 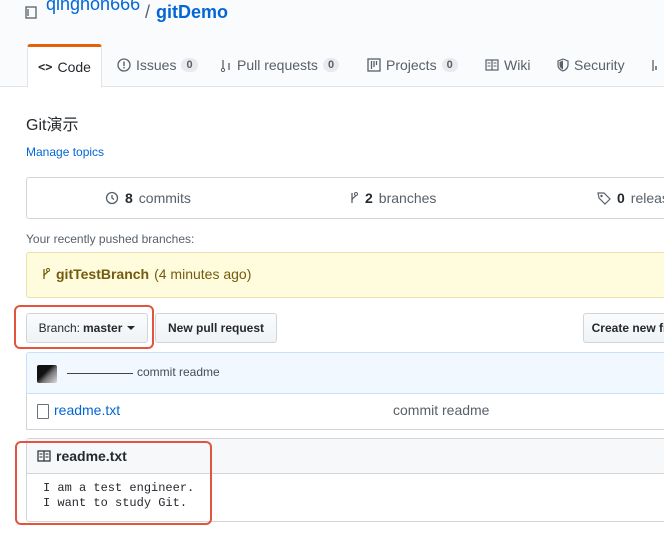 I want to click on tab-pull-requests: Pull requests 0, so click(x=280, y=65).